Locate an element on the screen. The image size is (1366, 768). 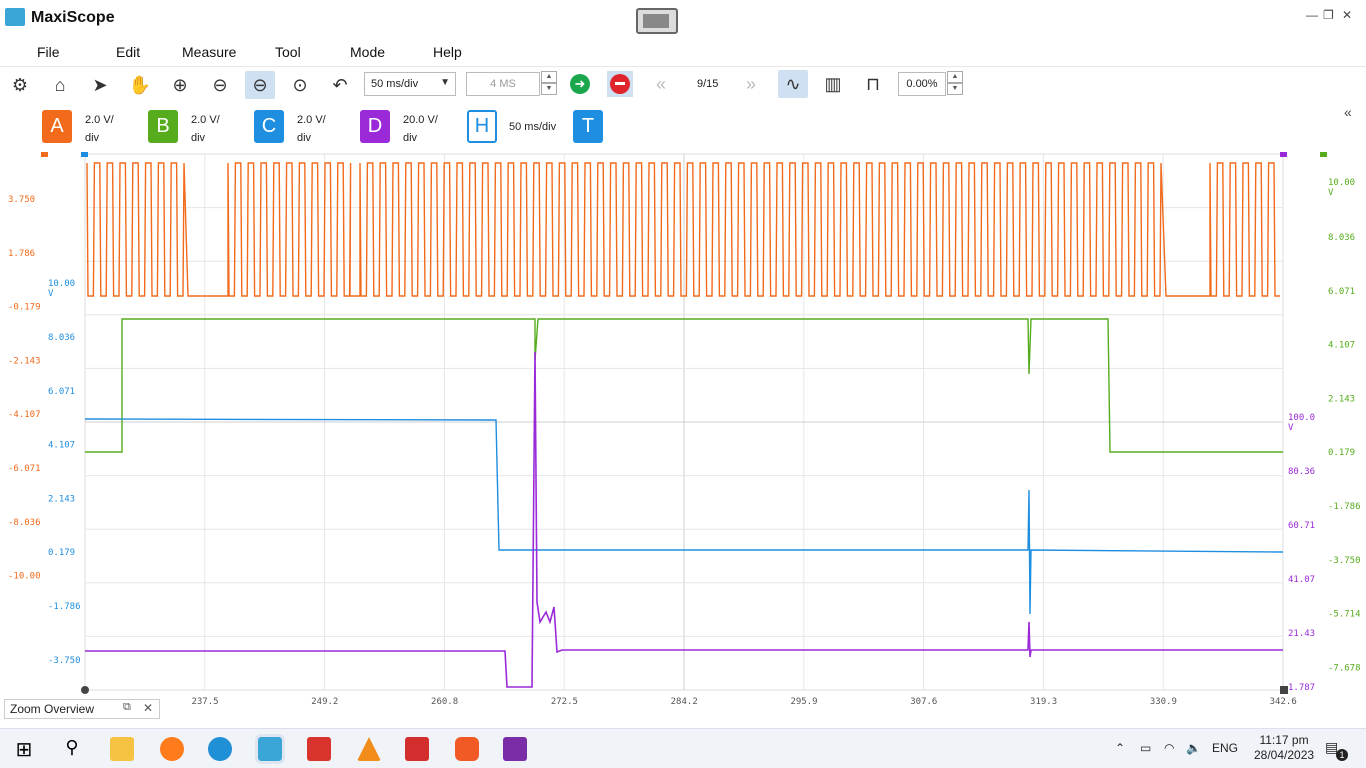
minimize-button: — is located at coordinates (1312, 15).